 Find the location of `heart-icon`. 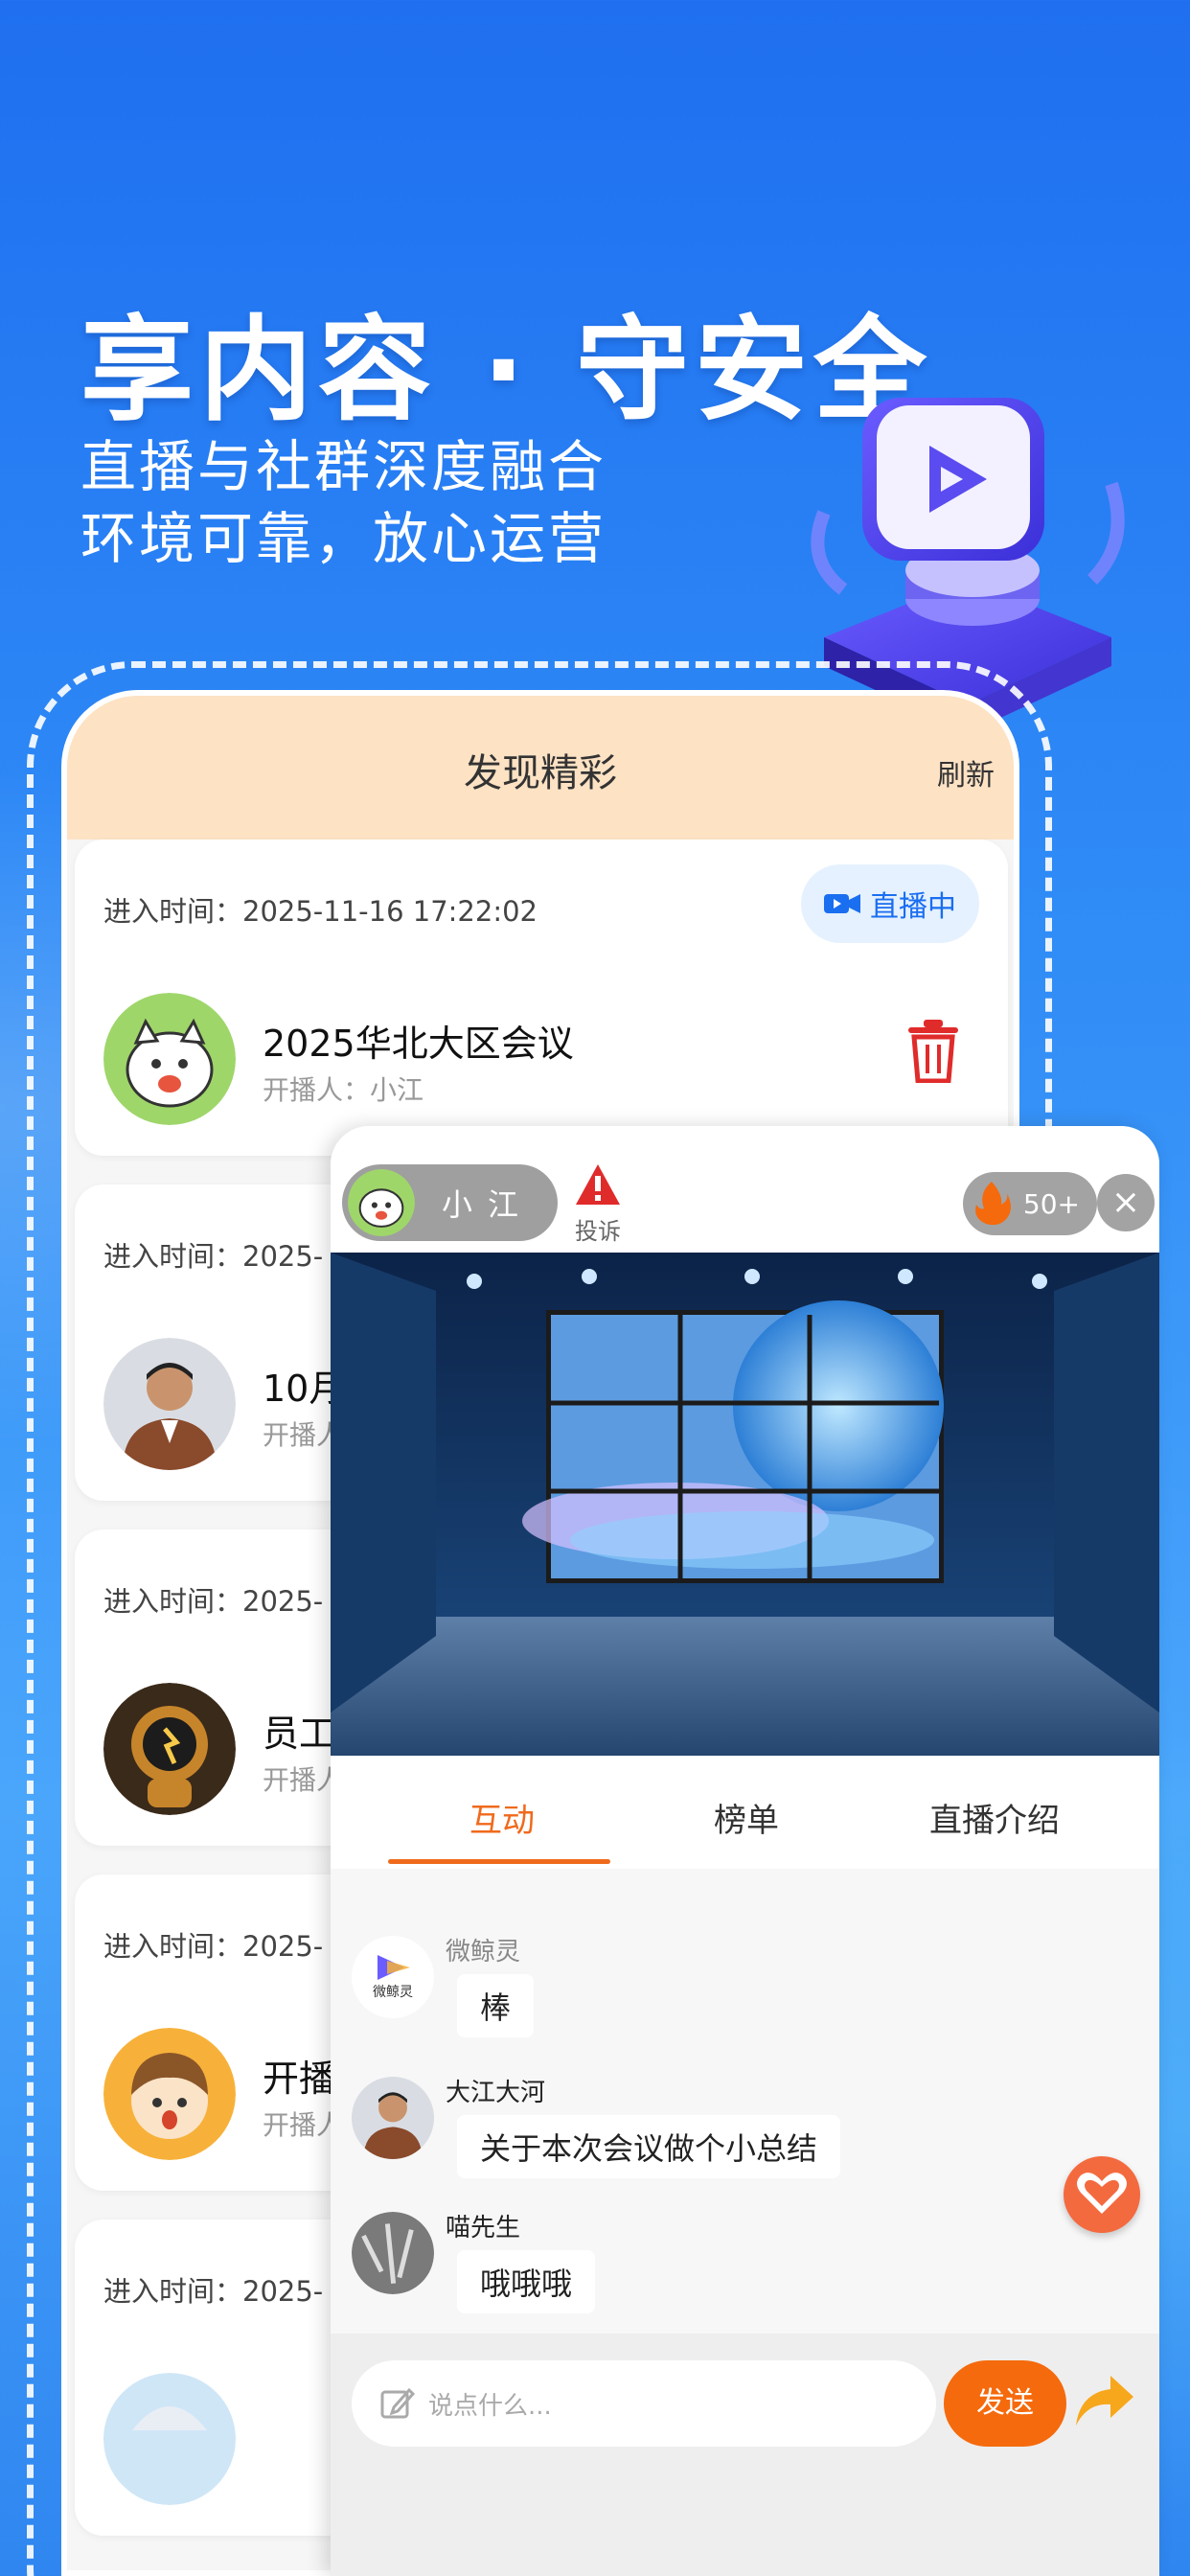

heart-icon is located at coordinates (1102, 2193).